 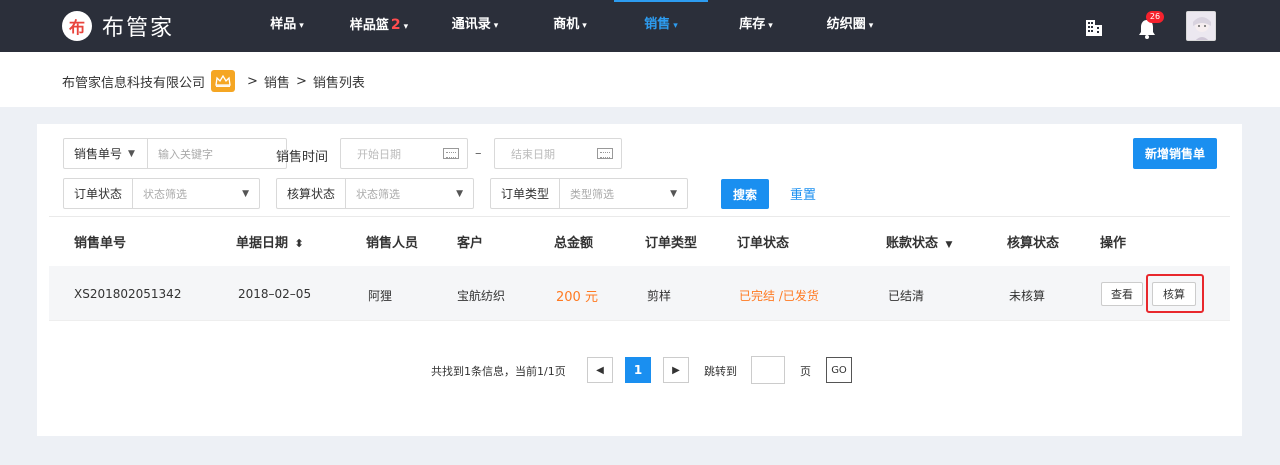 I want to click on brand-name: 布管家, so click(x=138, y=28).